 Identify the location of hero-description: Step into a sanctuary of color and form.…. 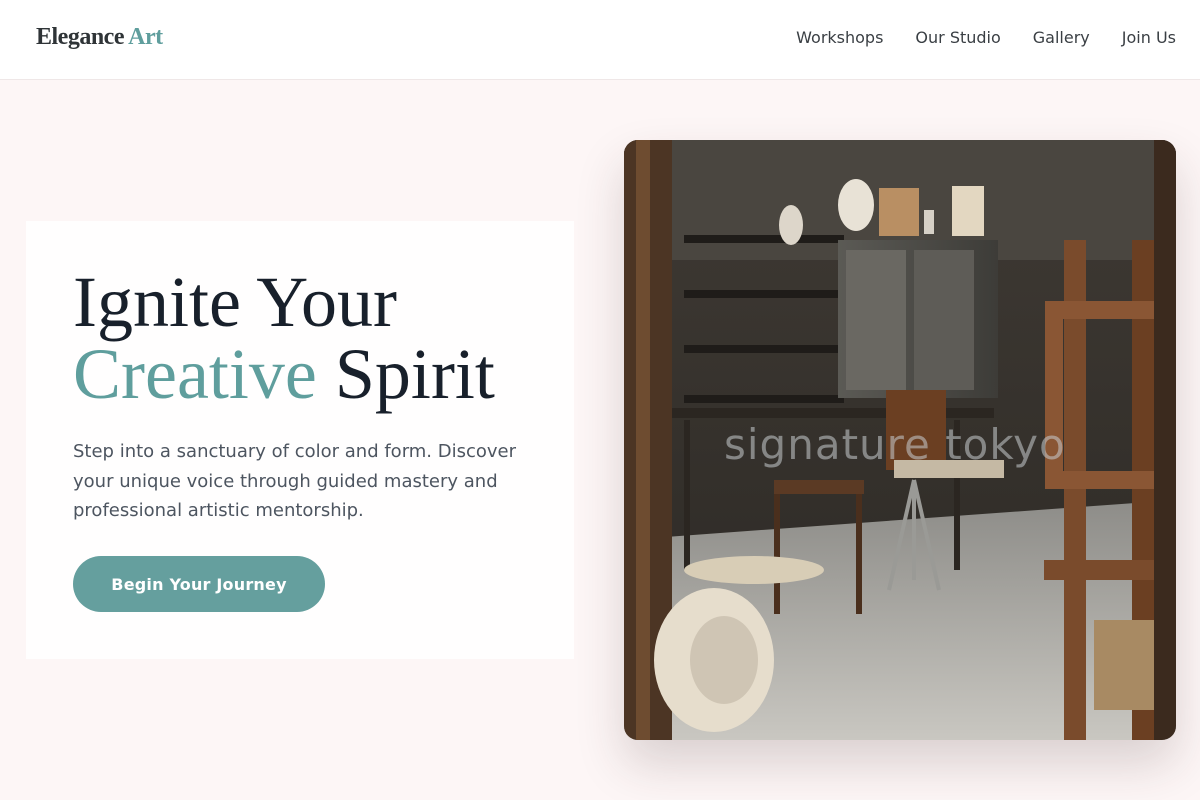
(295, 481).